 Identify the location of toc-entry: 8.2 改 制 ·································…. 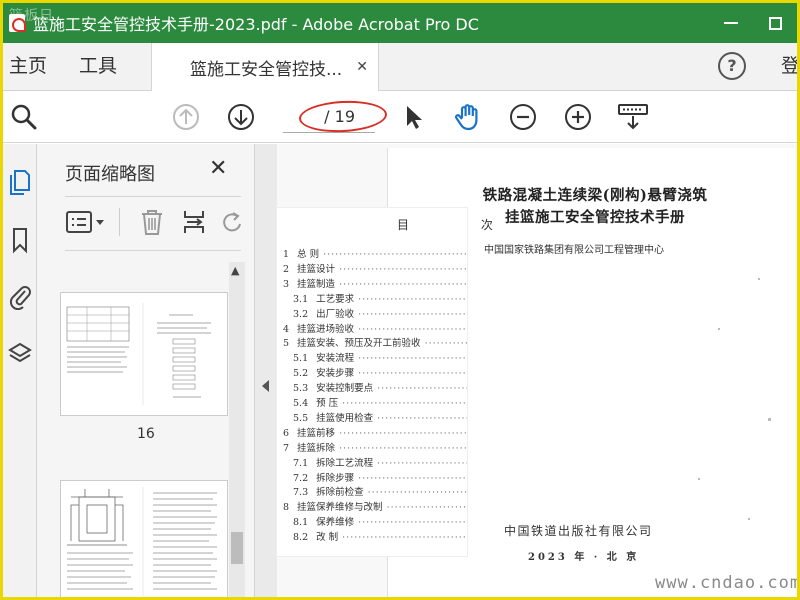
(380, 536).